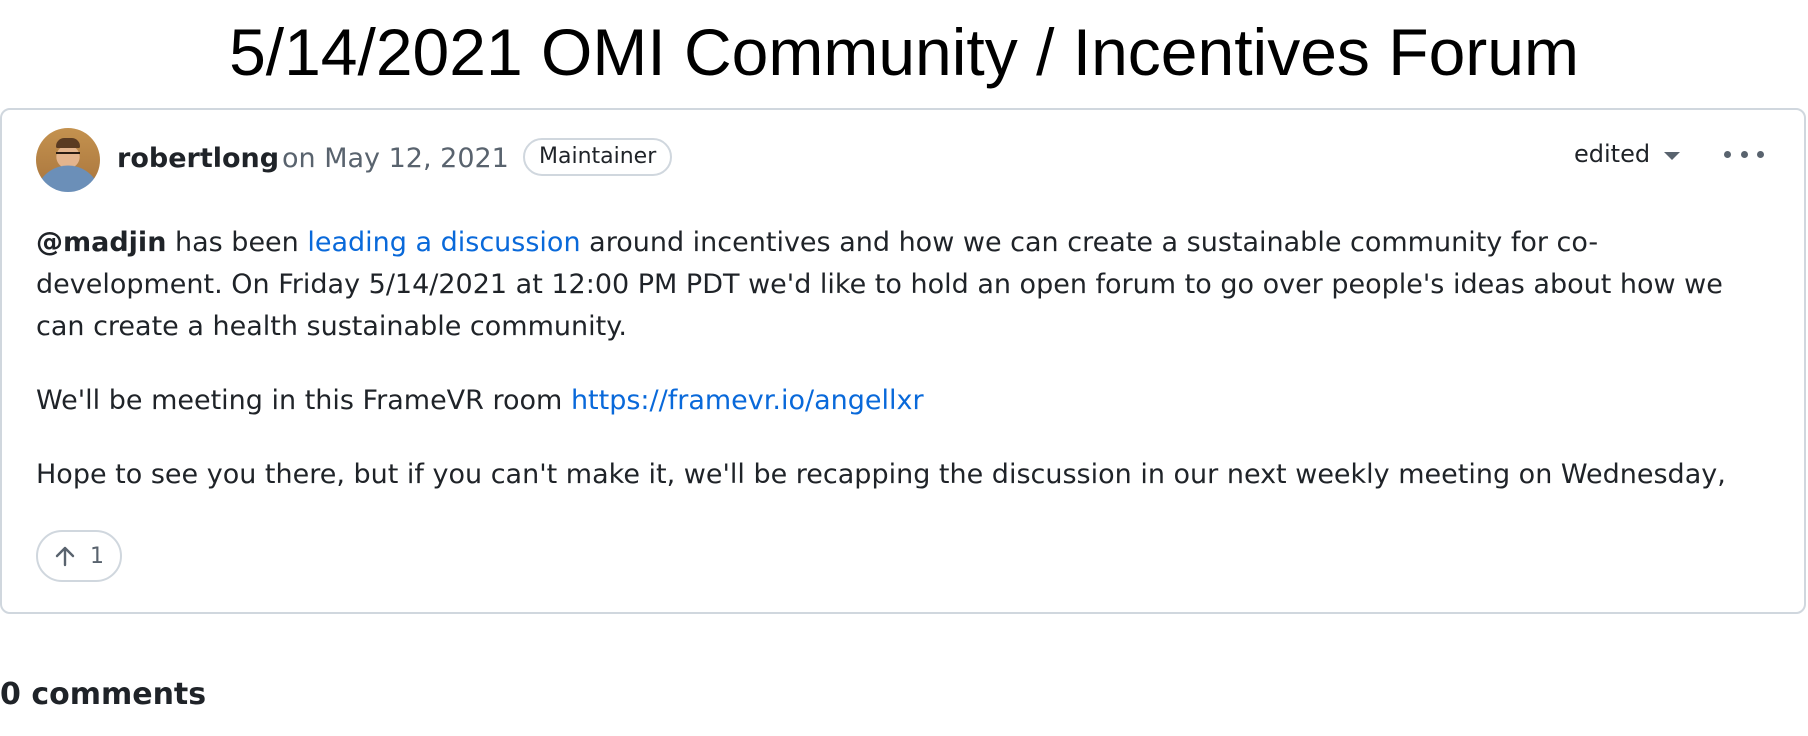 Image resolution: width=1808 pixels, height=736 pixels. I want to click on edited-dropdown: edited, so click(1627, 154).